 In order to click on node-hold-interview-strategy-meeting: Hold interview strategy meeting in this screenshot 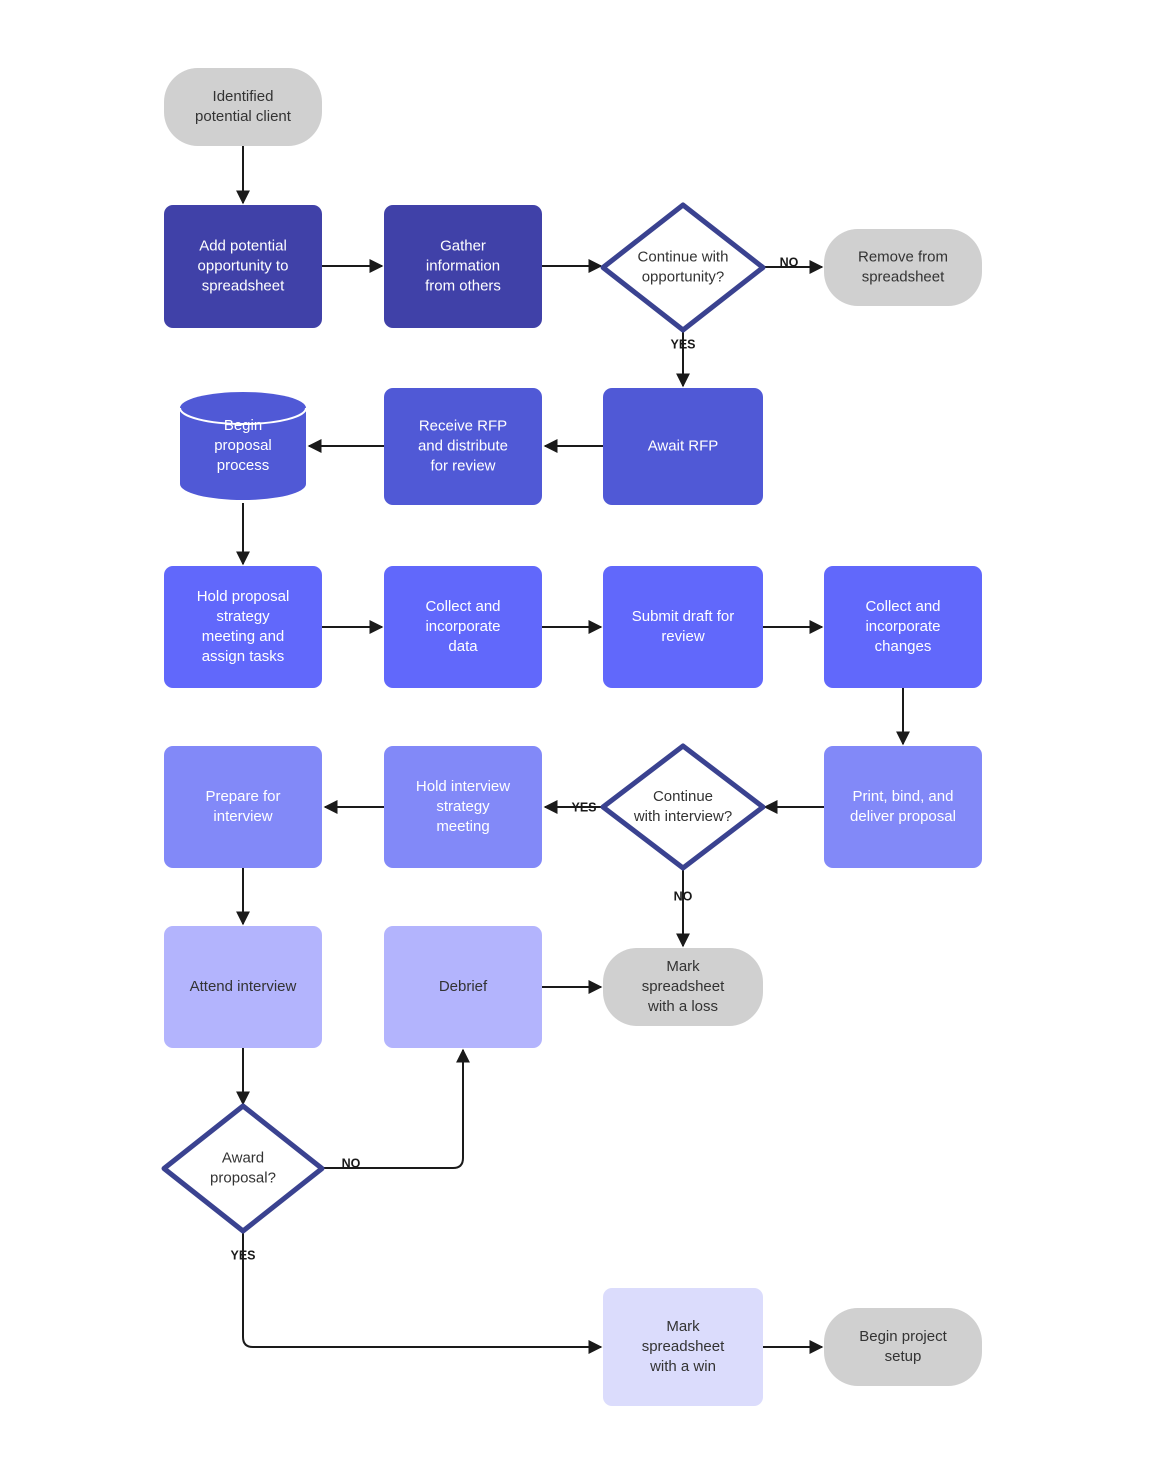, I will do `click(463, 807)`.